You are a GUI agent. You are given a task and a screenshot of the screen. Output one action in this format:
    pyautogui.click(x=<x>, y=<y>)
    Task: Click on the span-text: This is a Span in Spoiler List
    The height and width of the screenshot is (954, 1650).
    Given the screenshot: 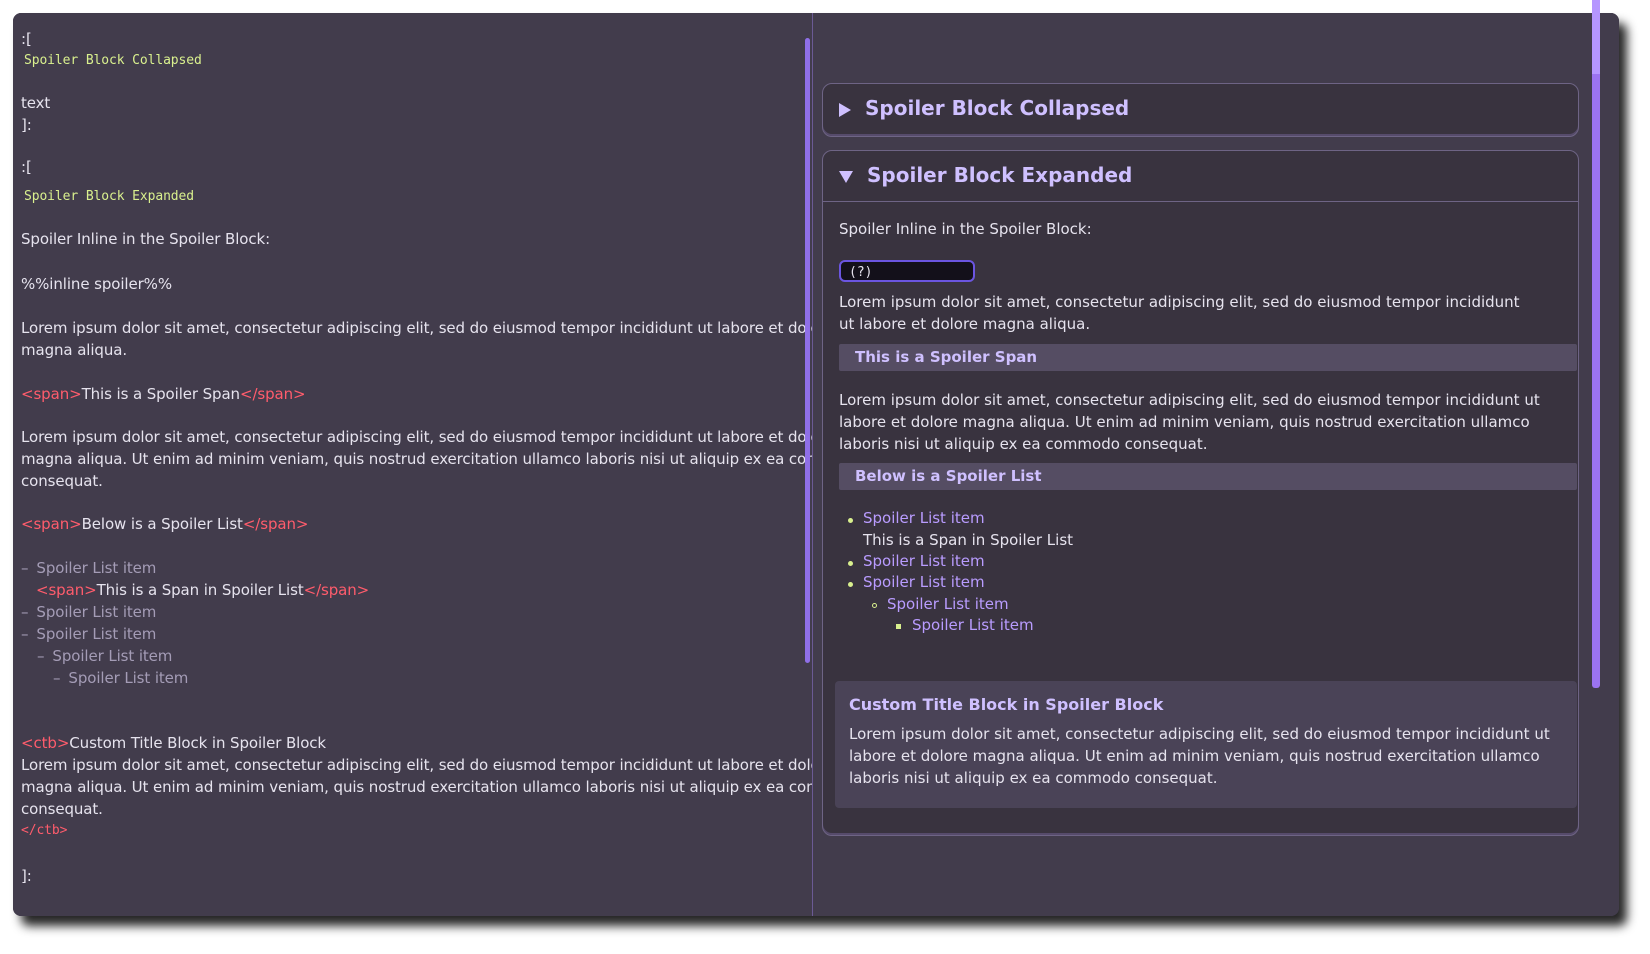 What is the action you would take?
    pyautogui.click(x=200, y=590)
    